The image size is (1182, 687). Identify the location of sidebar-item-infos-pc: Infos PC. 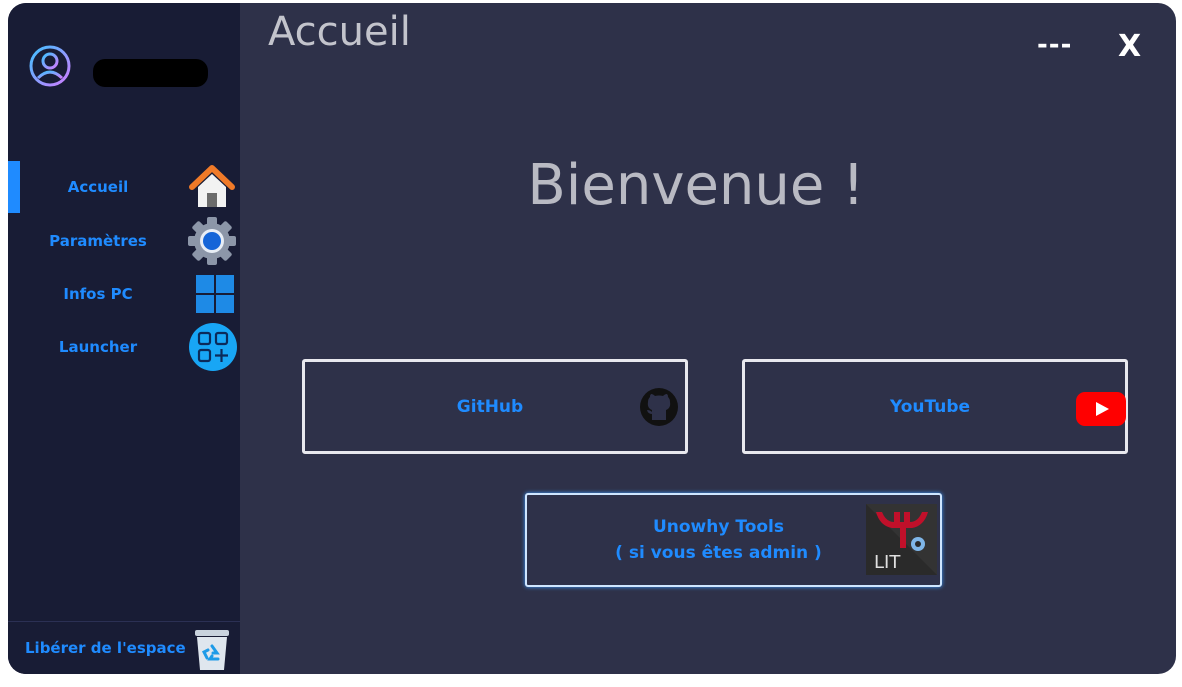
(124, 294).